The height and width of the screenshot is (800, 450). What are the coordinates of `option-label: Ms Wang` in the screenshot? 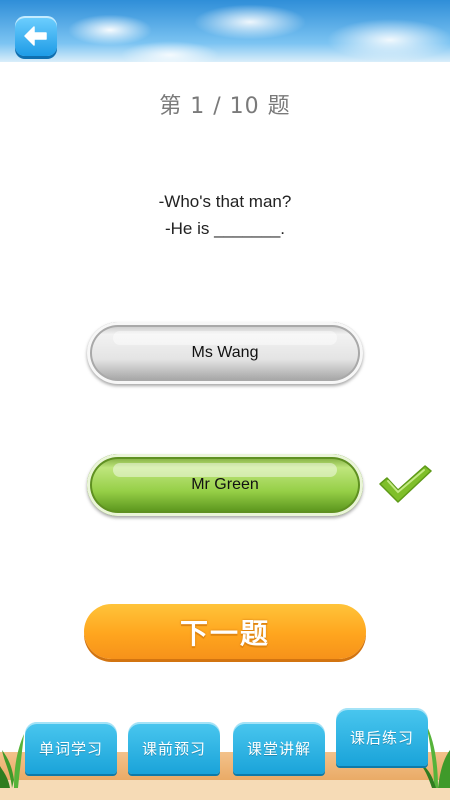 It's located at (225, 352).